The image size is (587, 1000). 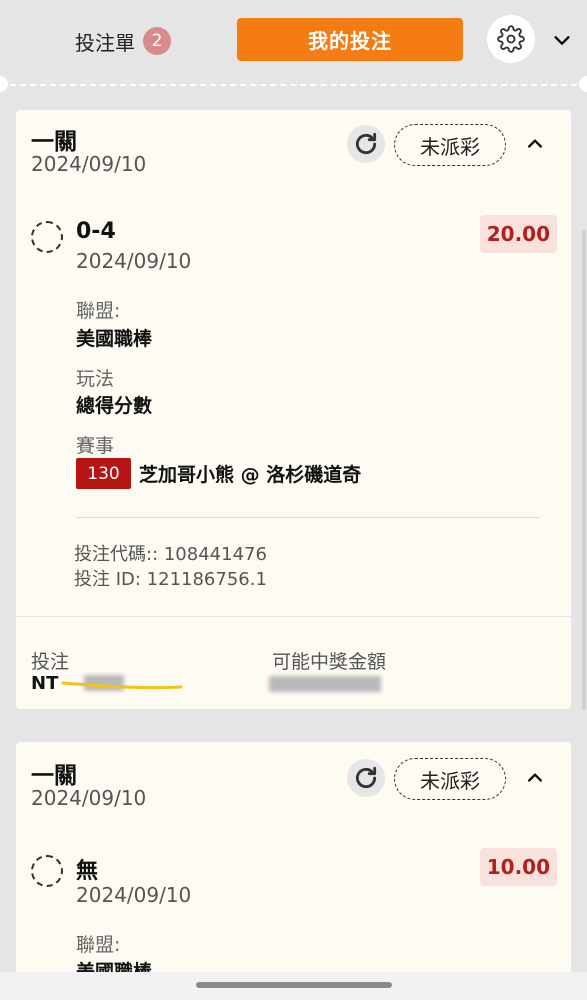 I want to click on league-value: 美國職棒, so click(x=114, y=339).